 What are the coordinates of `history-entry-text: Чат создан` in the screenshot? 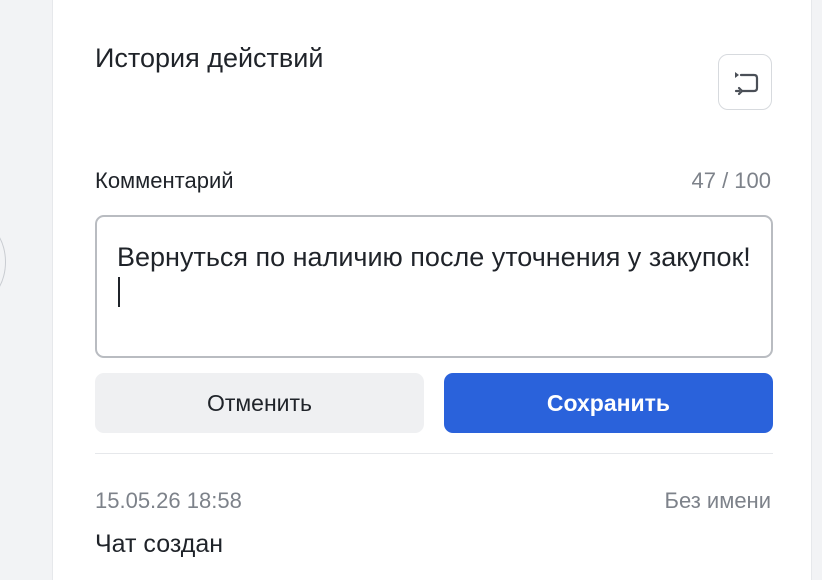 It's located at (159, 544).